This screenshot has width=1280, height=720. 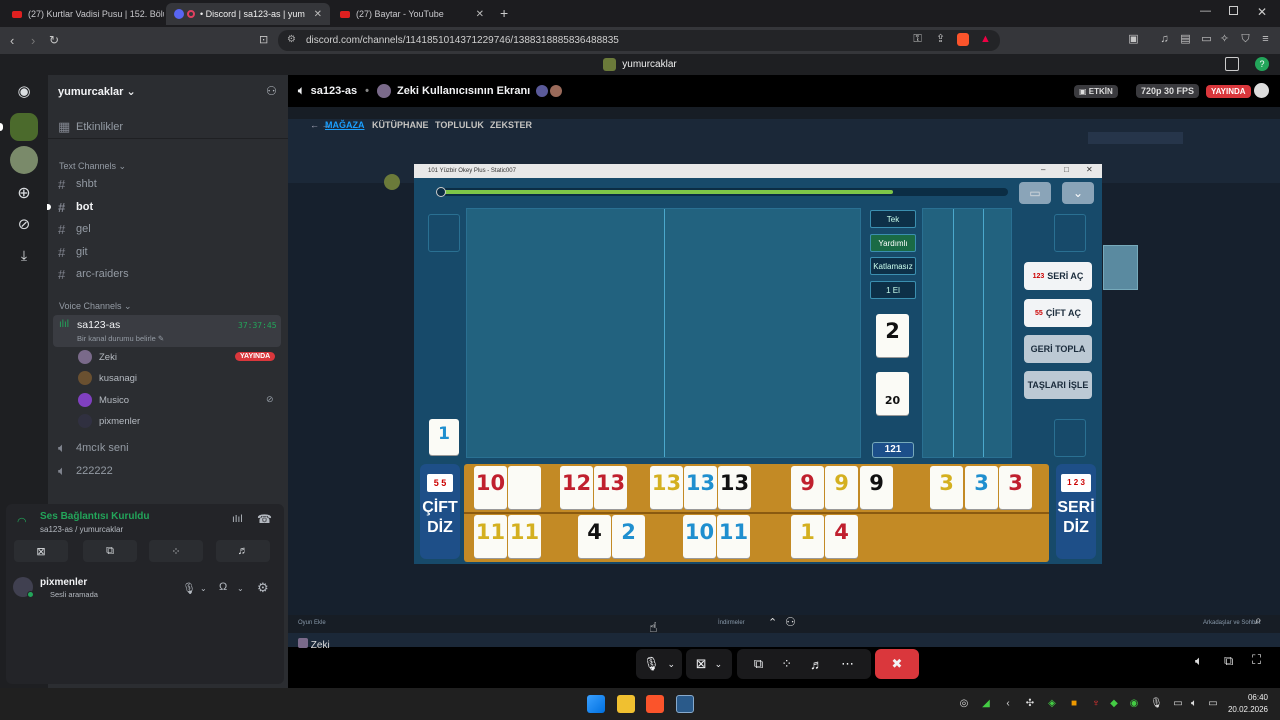 What do you see at coordinates (985, 39) in the screenshot?
I see `brave-rewards-icon: ▲` at bounding box center [985, 39].